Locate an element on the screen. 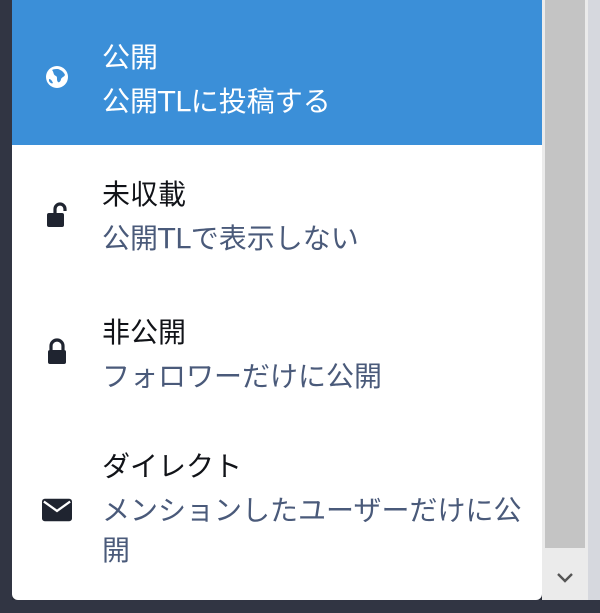 The image size is (600, 613). scroll-down-button is located at coordinates (565, 577).